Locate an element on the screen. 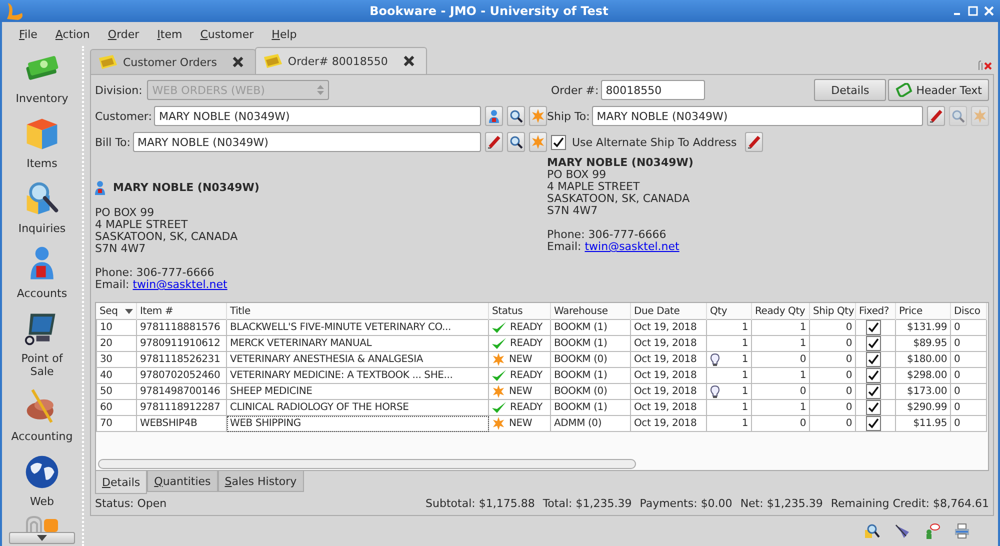 This screenshot has height=546, width=1000. header-text-button: Header Text is located at coordinates (938, 90).